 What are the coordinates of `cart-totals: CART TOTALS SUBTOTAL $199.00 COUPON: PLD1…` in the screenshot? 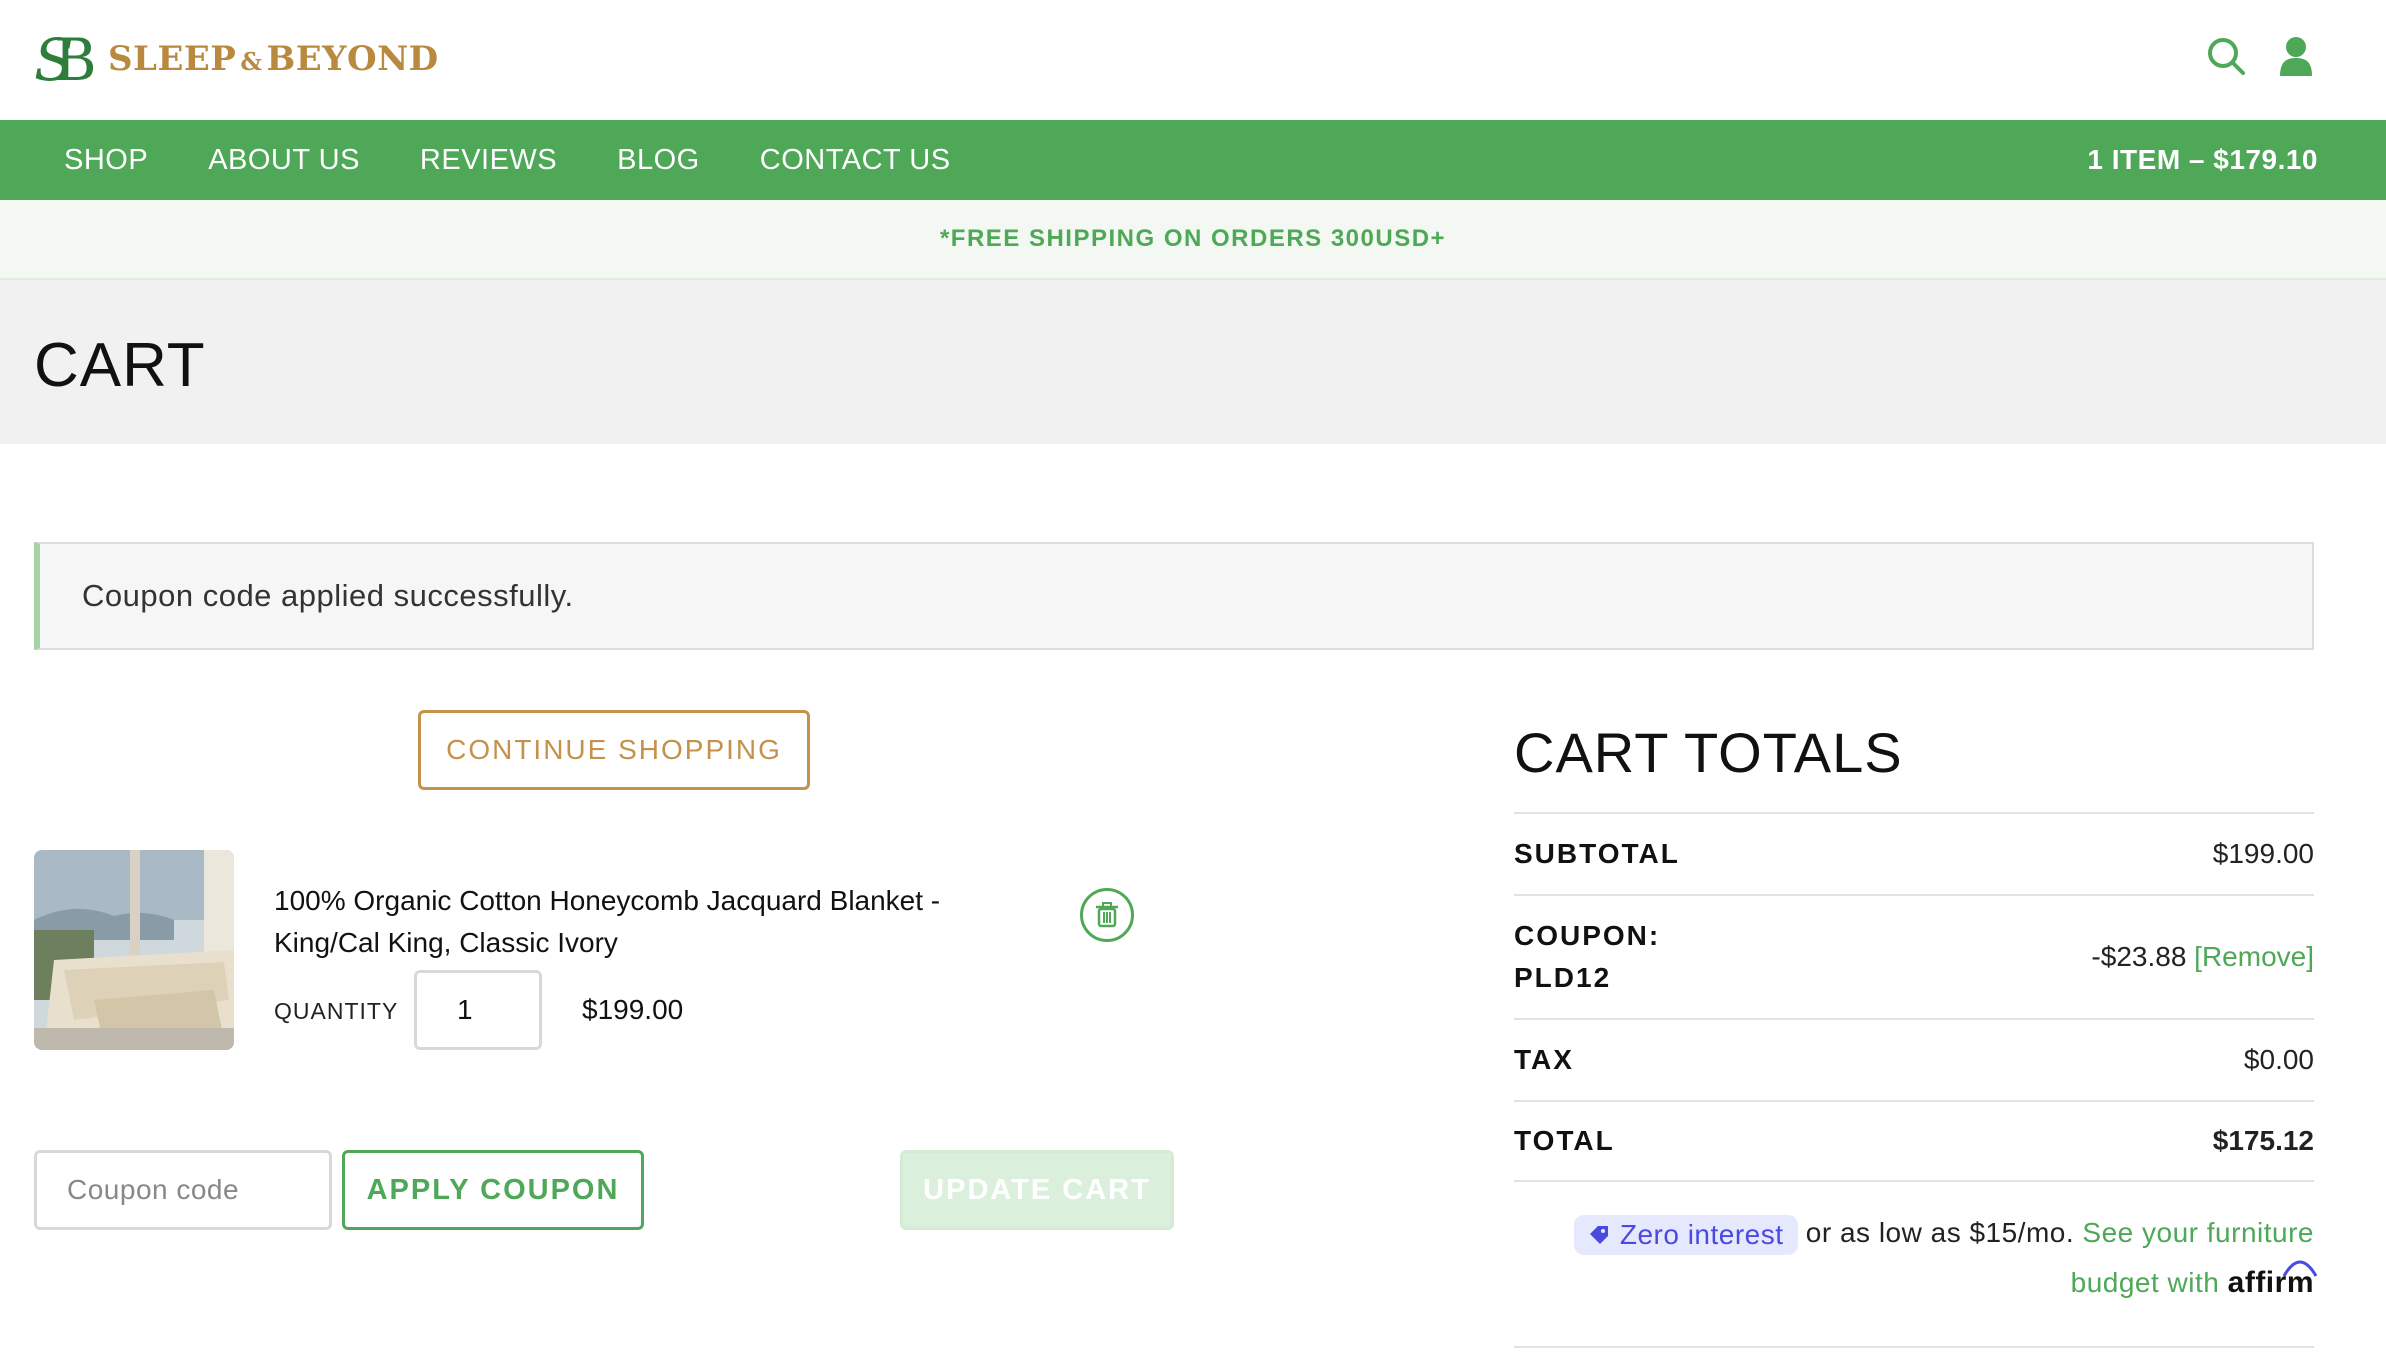 It's located at (1916, 1014).